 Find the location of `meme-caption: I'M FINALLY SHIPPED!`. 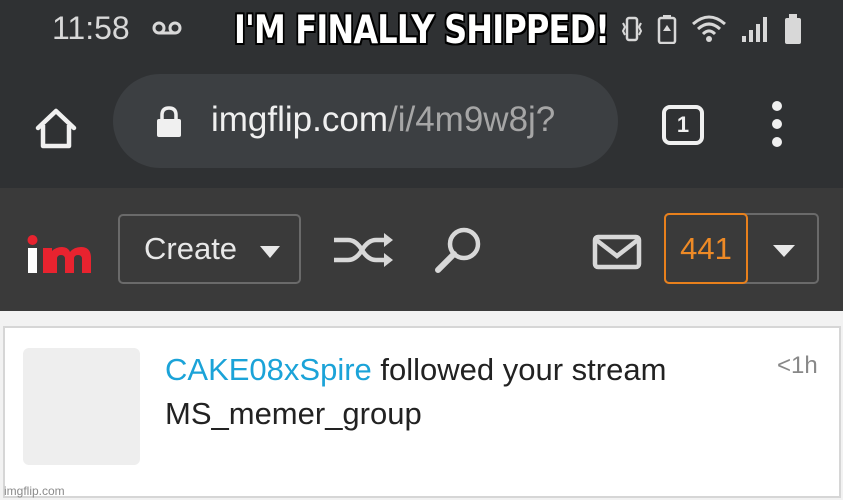

meme-caption: I'M FINALLY SHIPPED! is located at coordinates (421, 30).